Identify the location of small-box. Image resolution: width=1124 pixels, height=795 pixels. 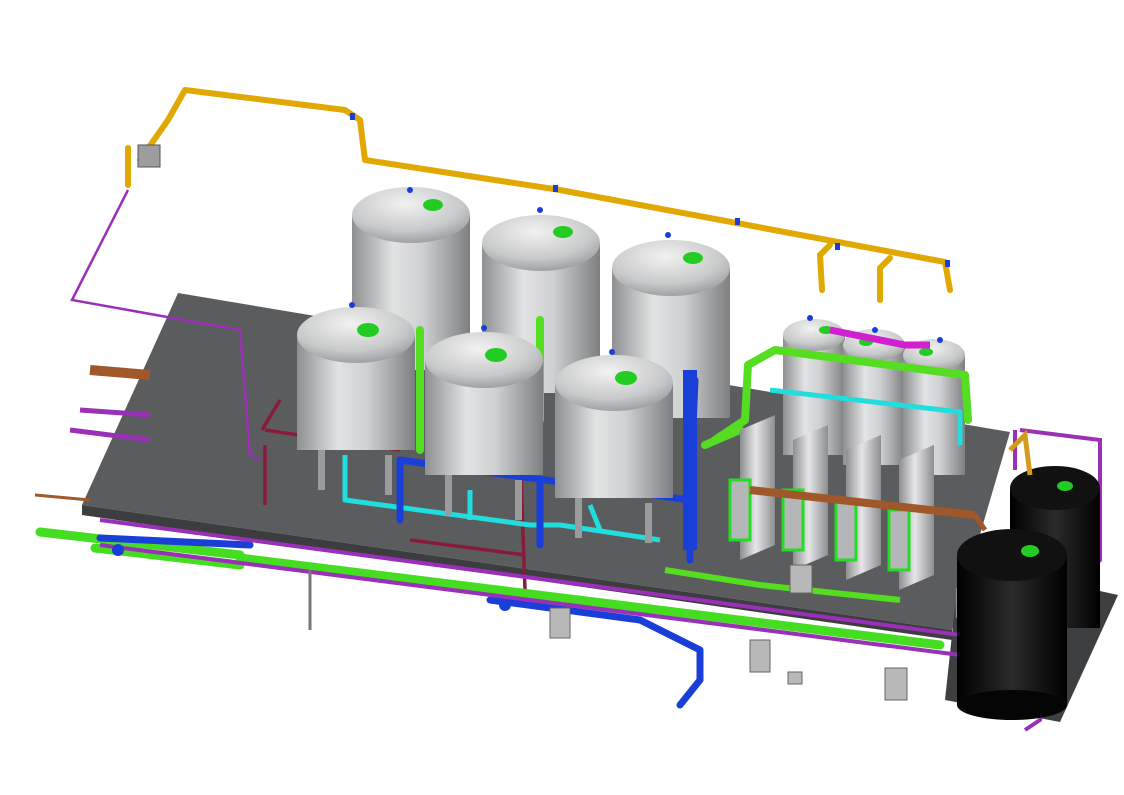
(795, 678).